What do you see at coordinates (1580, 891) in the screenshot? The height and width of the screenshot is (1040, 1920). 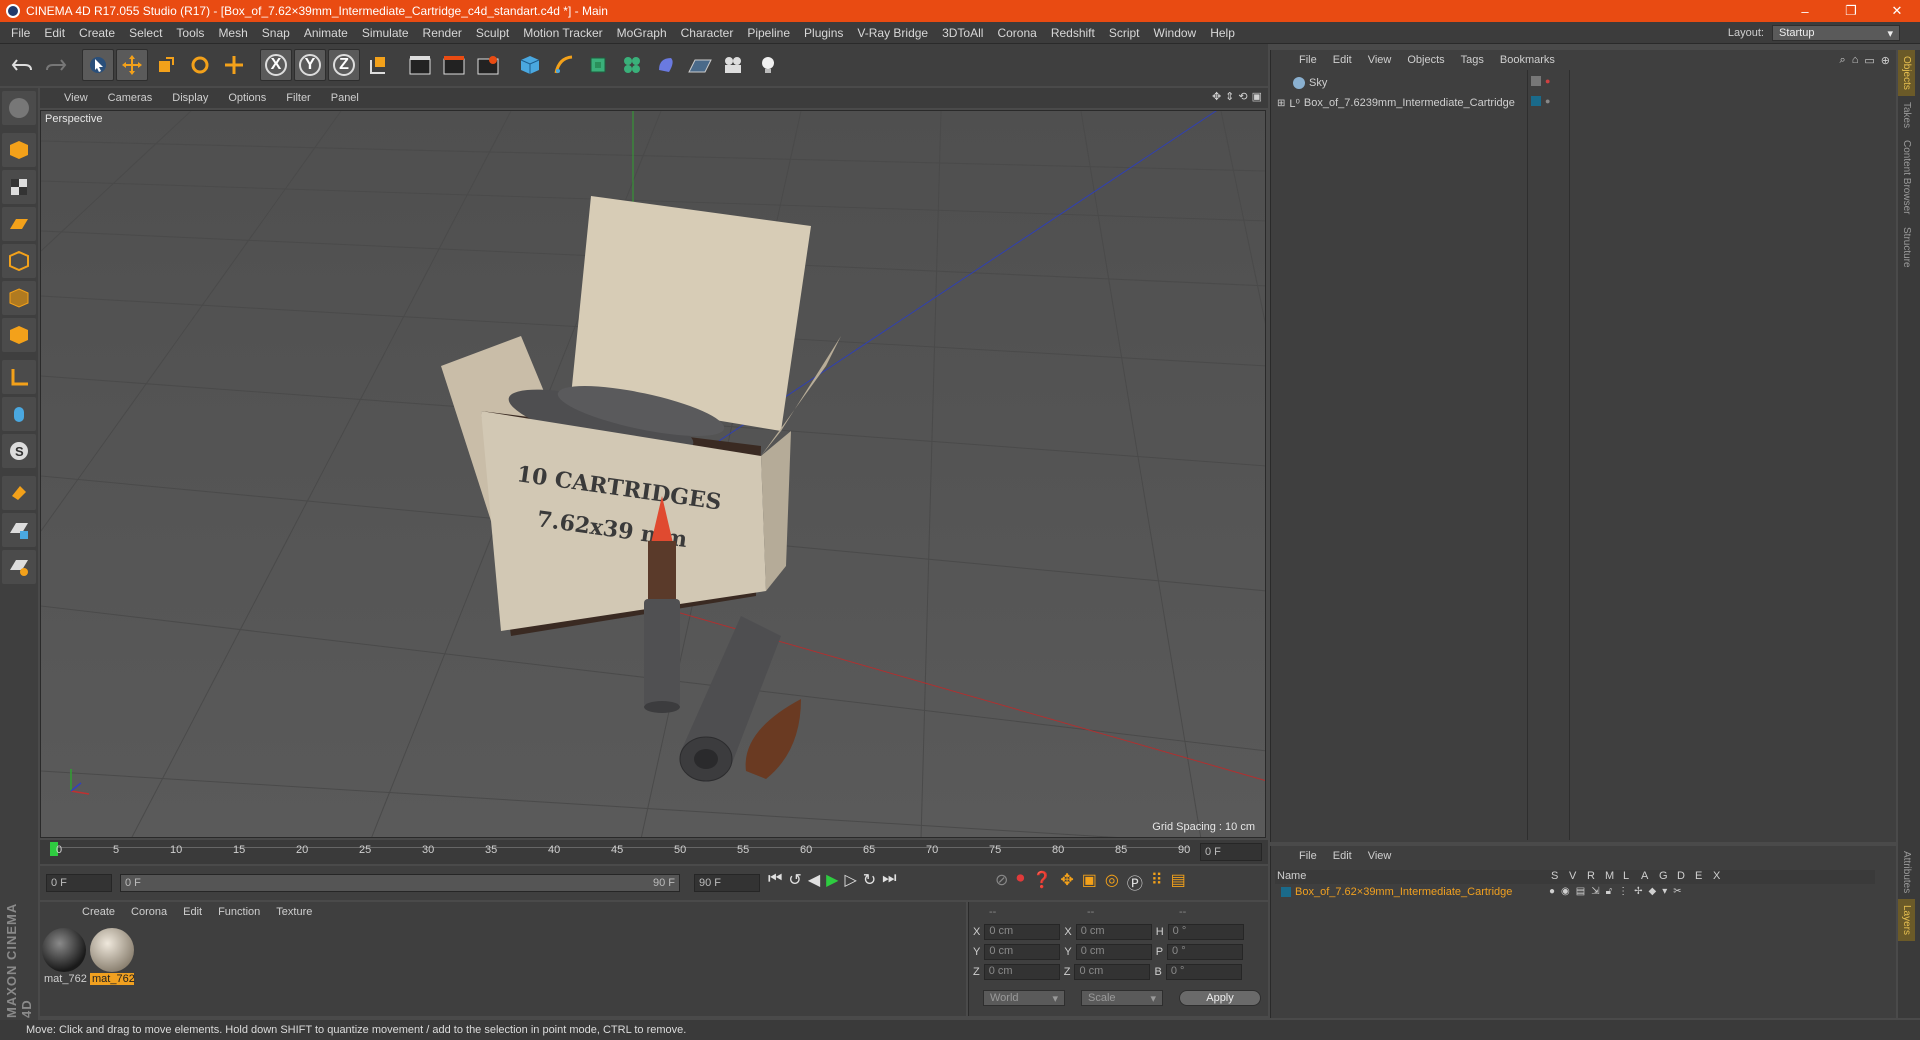 I see `render-toggle-icon: ▤` at bounding box center [1580, 891].